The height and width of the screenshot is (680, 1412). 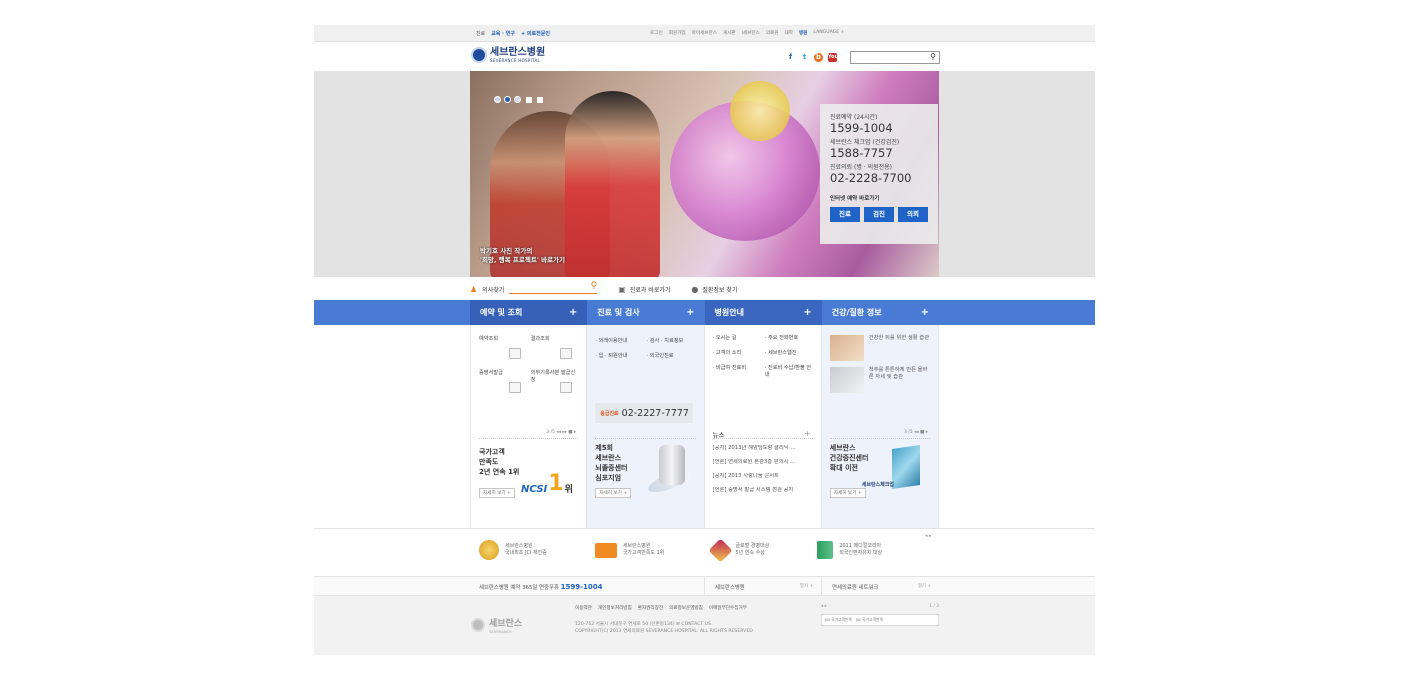 What do you see at coordinates (507, 99) in the screenshot?
I see `slider-dot-active` at bounding box center [507, 99].